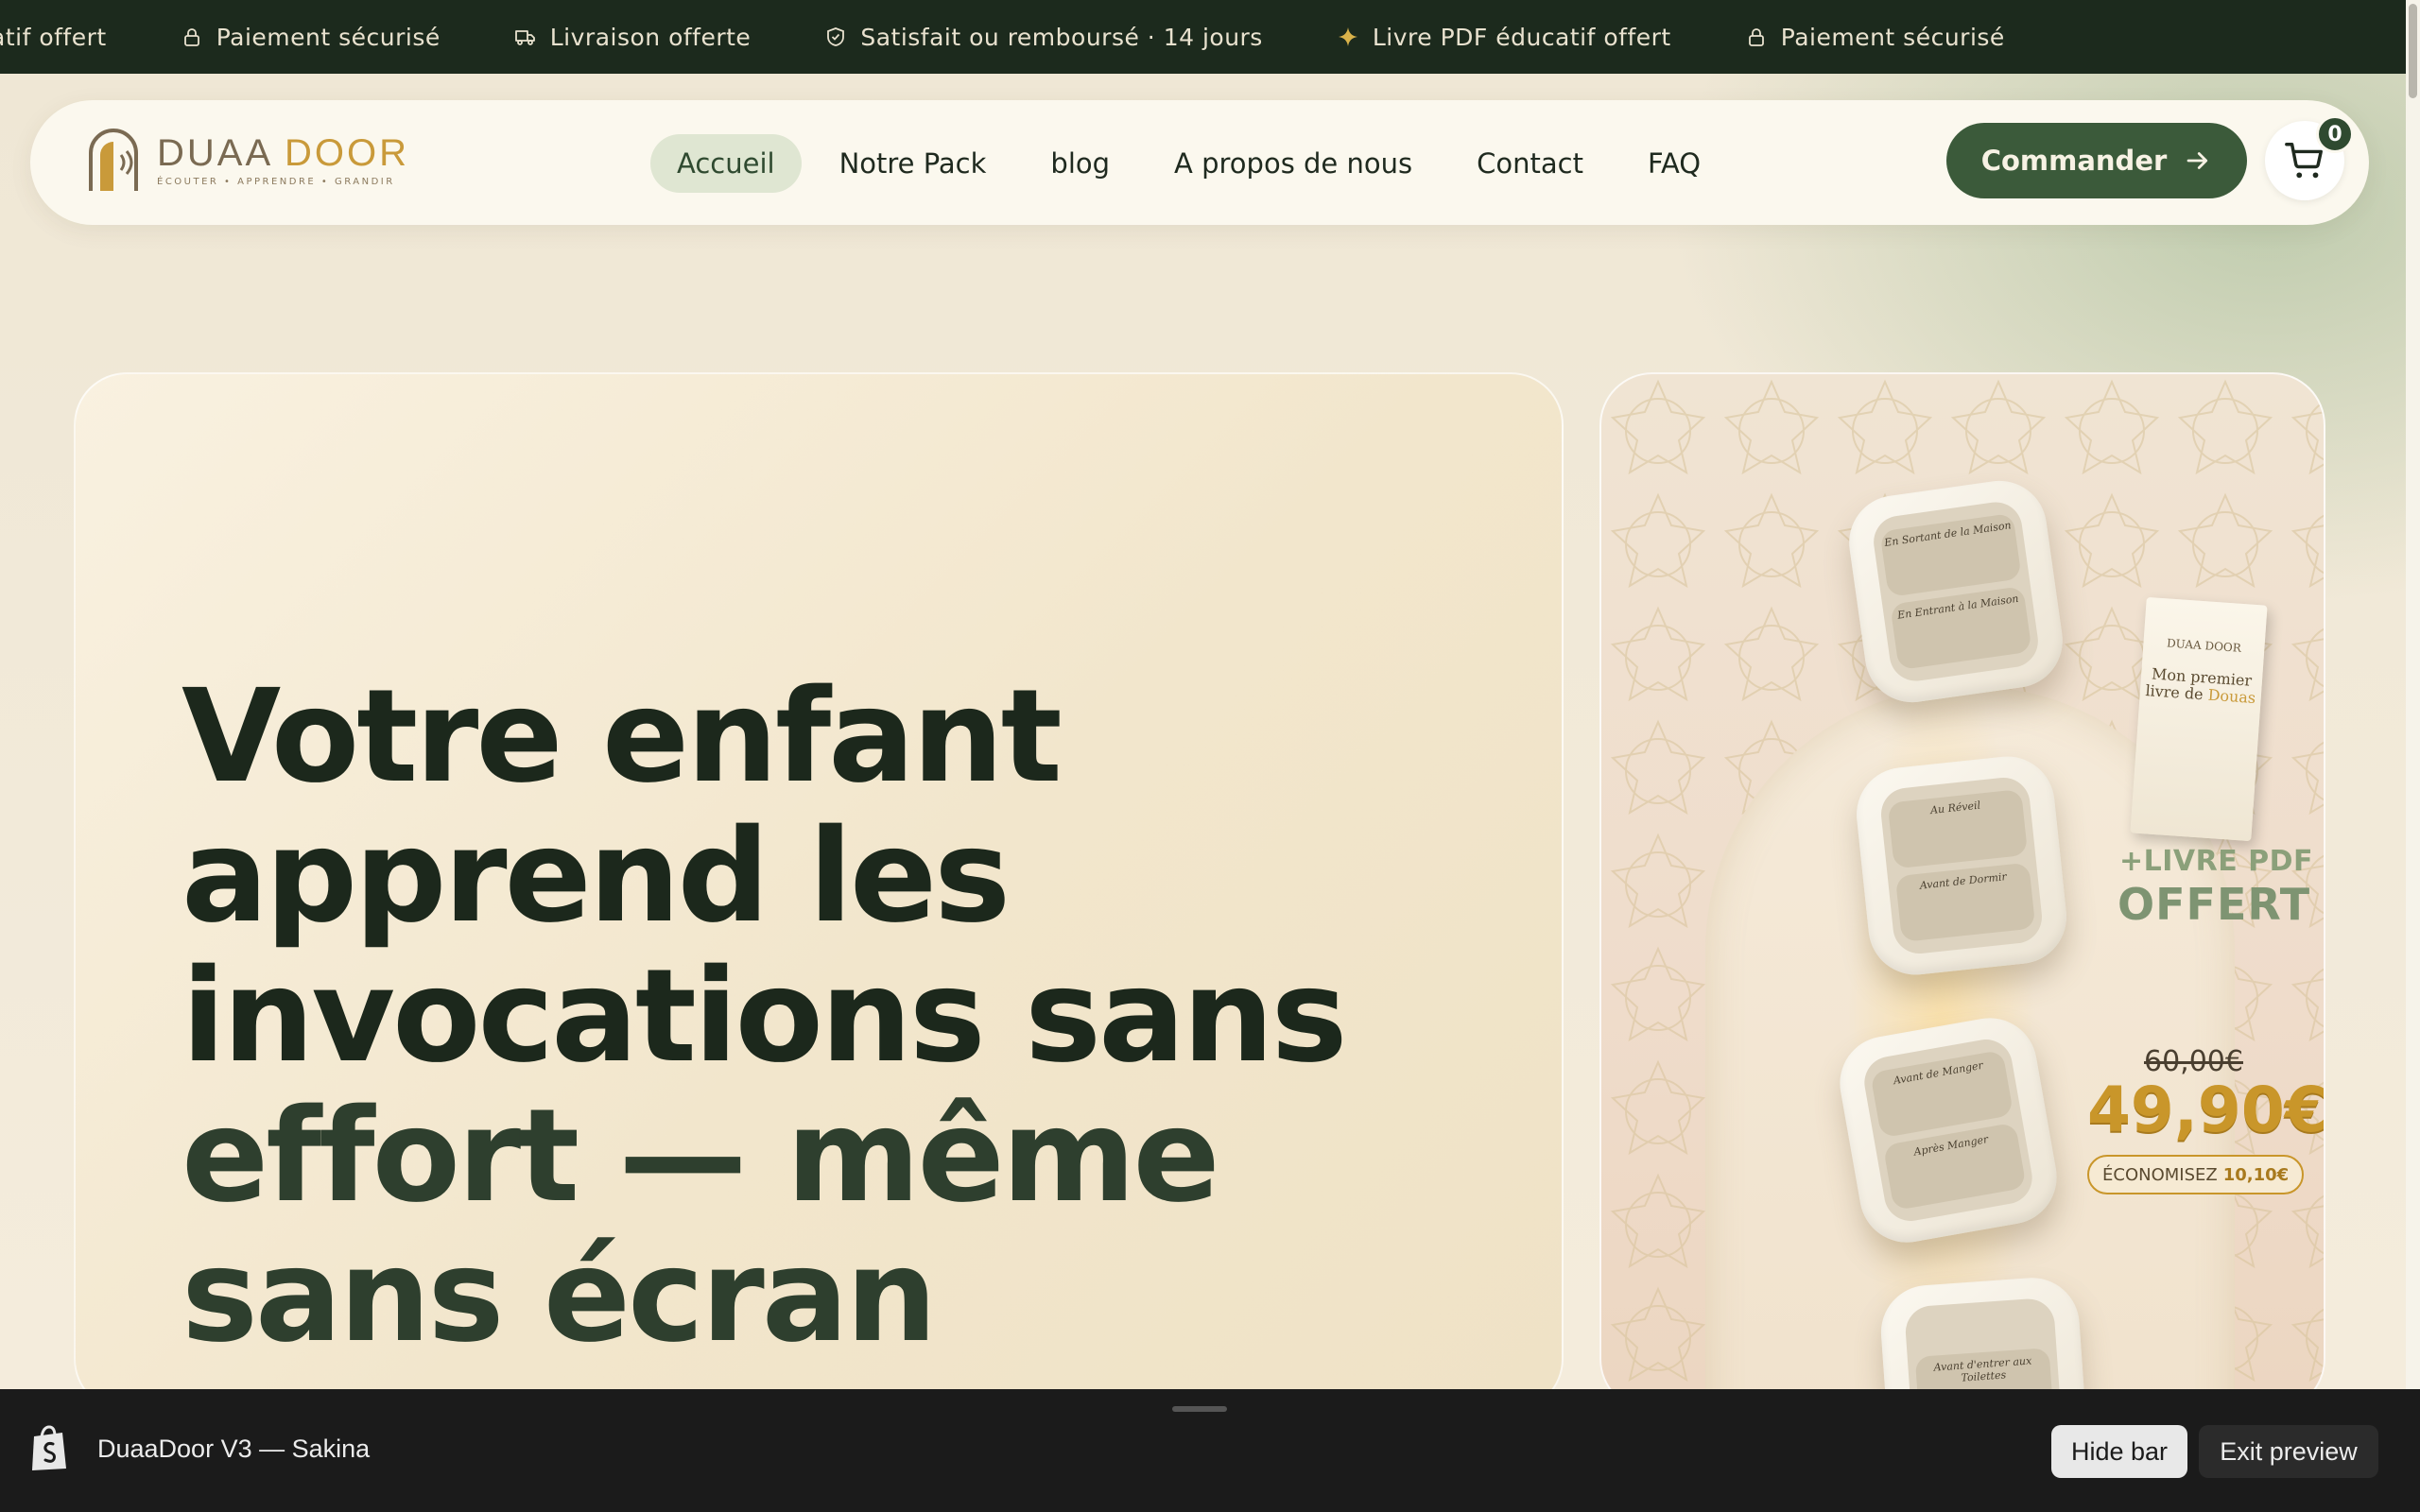  What do you see at coordinates (1293, 163) in the screenshot?
I see `nav-item-a-propos-de-nous: A propos de nous` at bounding box center [1293, 163].